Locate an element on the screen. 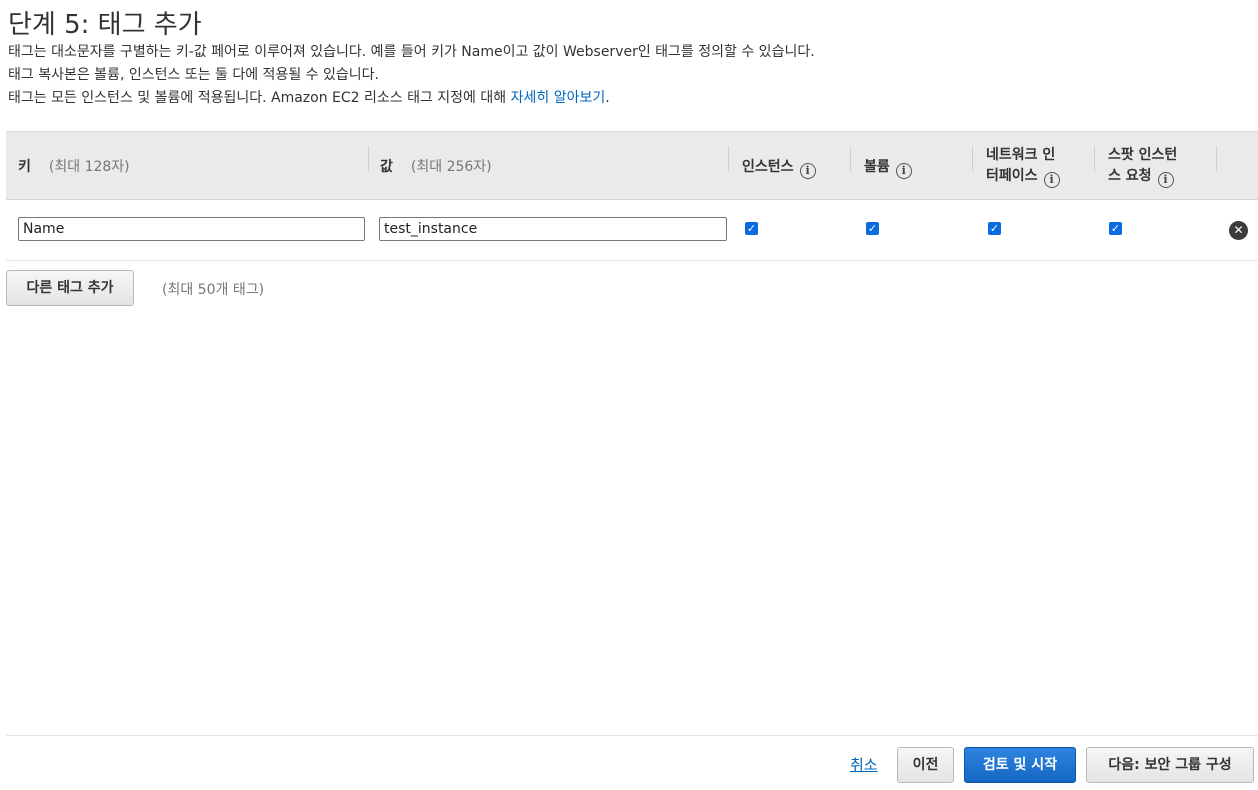  column-header-spot-requests: 스팟 인스턴 스 요청 i is located at coordinates (1142, 166).